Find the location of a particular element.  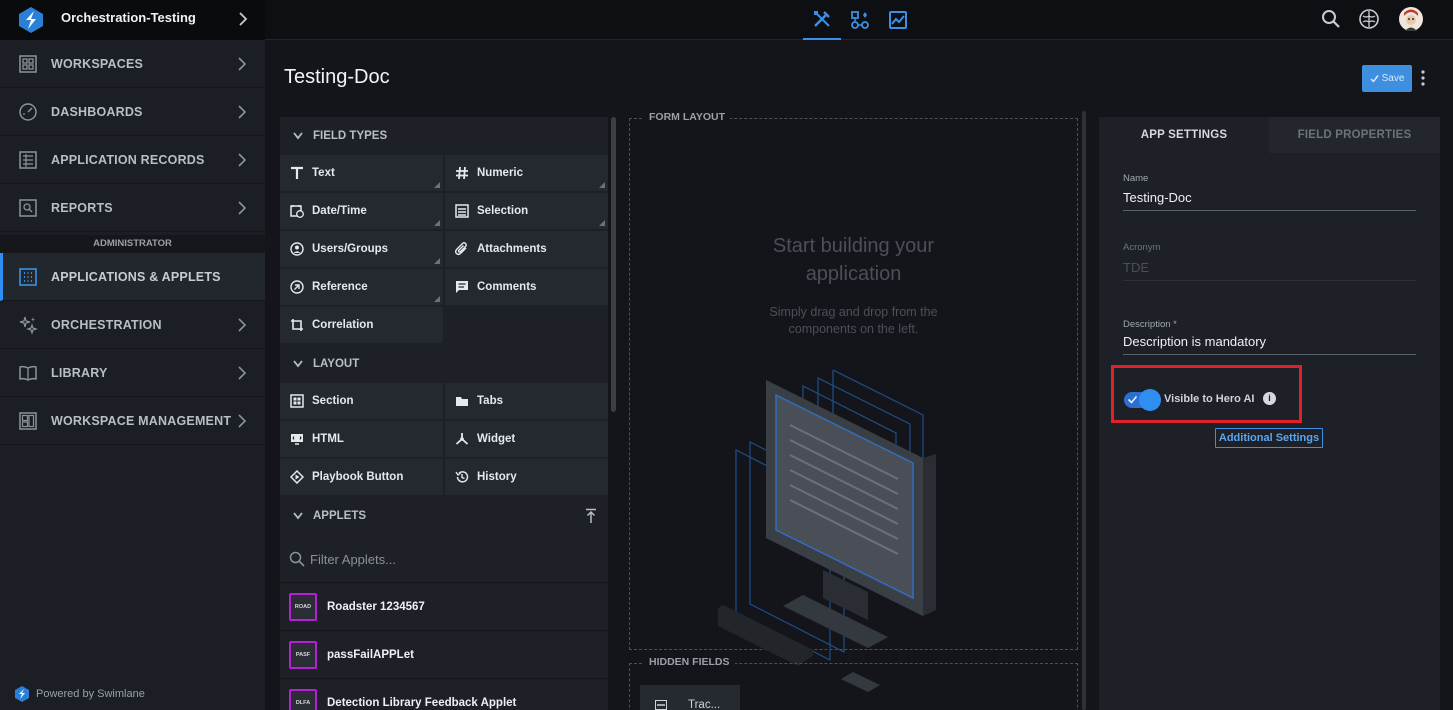

field-type-reference: Reference is located at coordinates (361, 287).